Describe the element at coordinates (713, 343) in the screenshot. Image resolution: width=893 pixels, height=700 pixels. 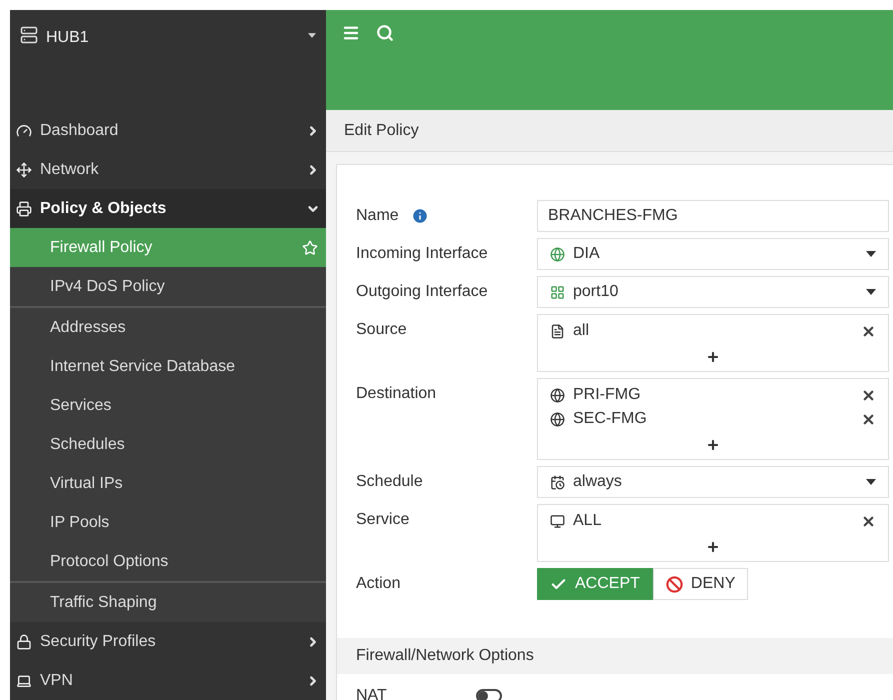
I see `multi-select-field: all` at that location.